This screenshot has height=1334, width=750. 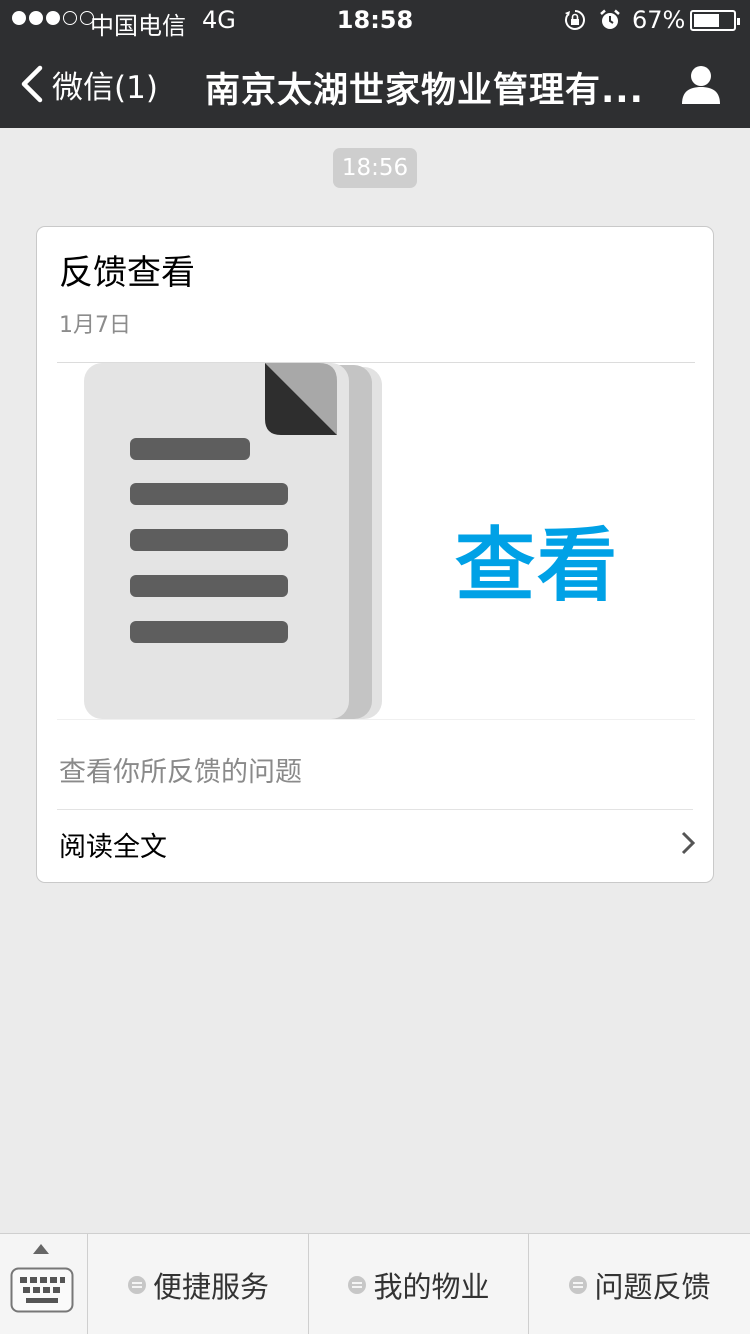 I want to click on back-chevron-icon, so click(x=32, y=84).